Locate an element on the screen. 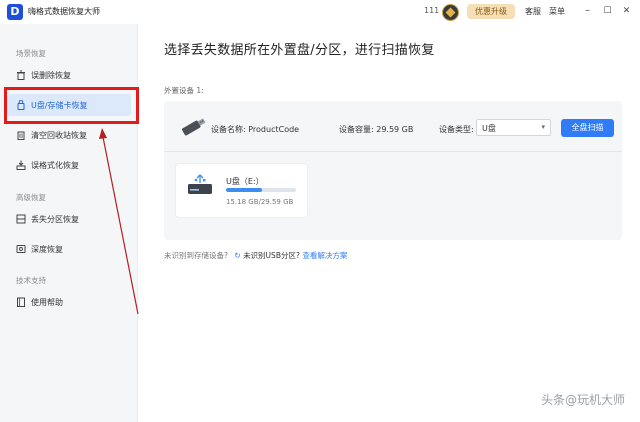 The width and height of the screenshot is (640, 422). menu-link: 菜单 is located at coordinates (557, 11).